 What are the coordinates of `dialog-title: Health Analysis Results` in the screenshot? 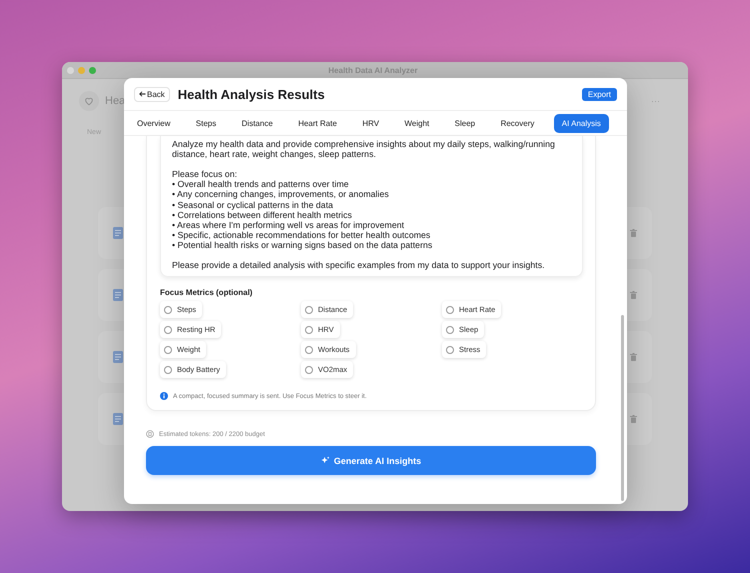 It's located at (251, 94).